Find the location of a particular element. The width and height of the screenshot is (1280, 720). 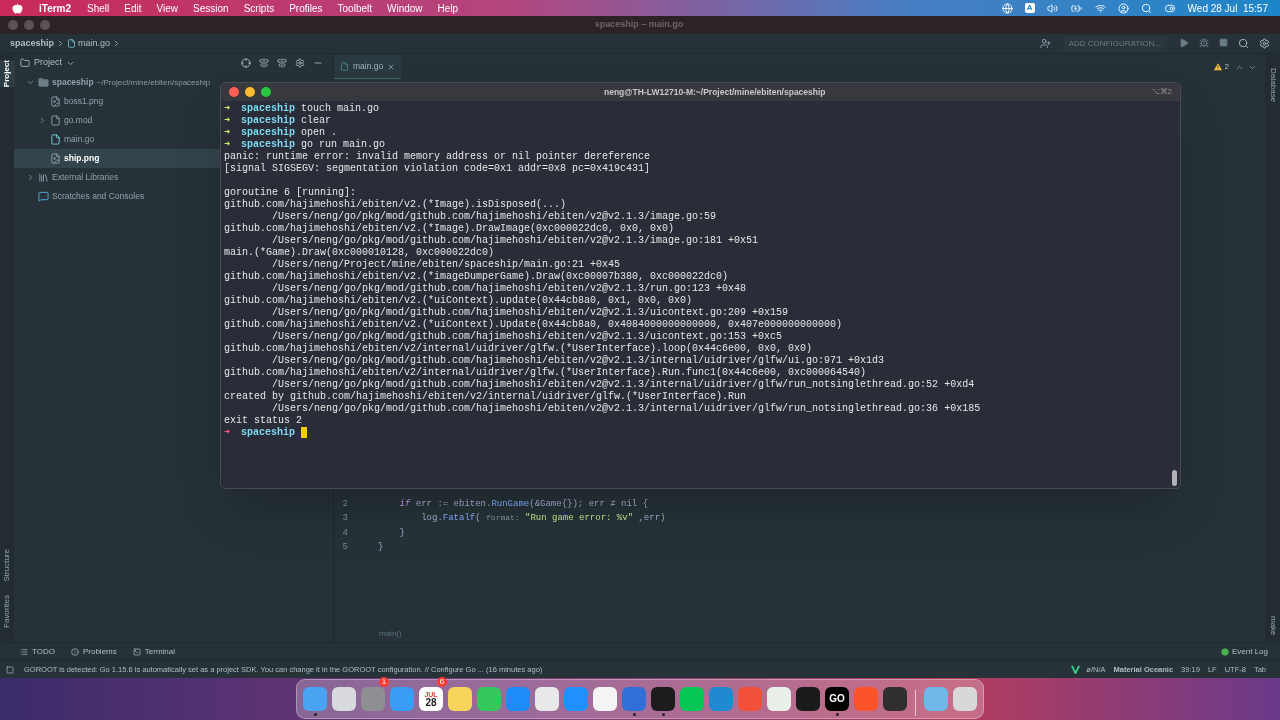

close-icon is located at coordinates (391, 66).